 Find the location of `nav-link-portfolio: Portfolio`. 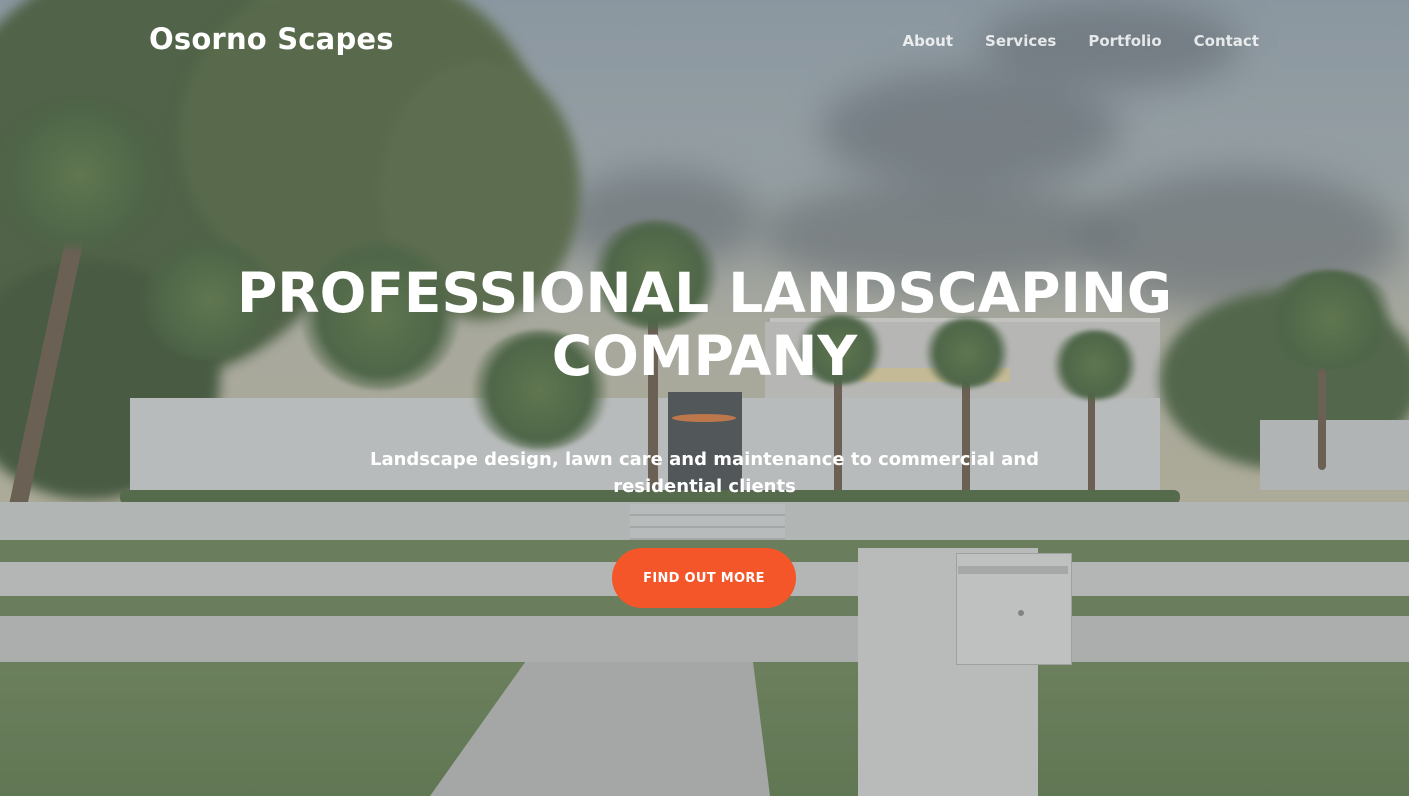

nav-link-portfolio: Portfolio is located at coordinates (1124, 41).